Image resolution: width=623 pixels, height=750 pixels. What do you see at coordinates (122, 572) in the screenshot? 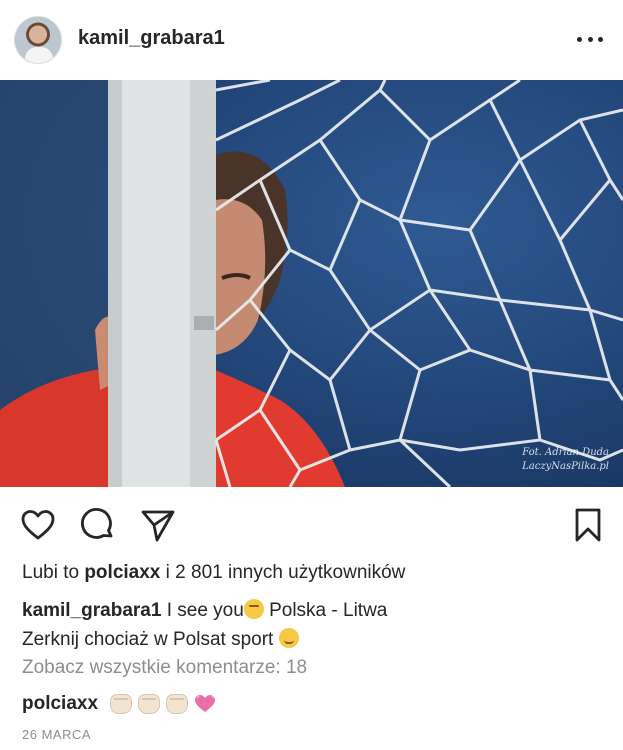
I see `likes-user: polciaxx` at bounding box center [122, 572].